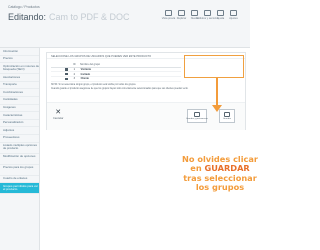 The width and height of the screenshot is (320, 250). What do you see at coordinates (58, 118) in the screenshot?
I see `cancel-label: Cancelar` at bounding box center [58, 118].